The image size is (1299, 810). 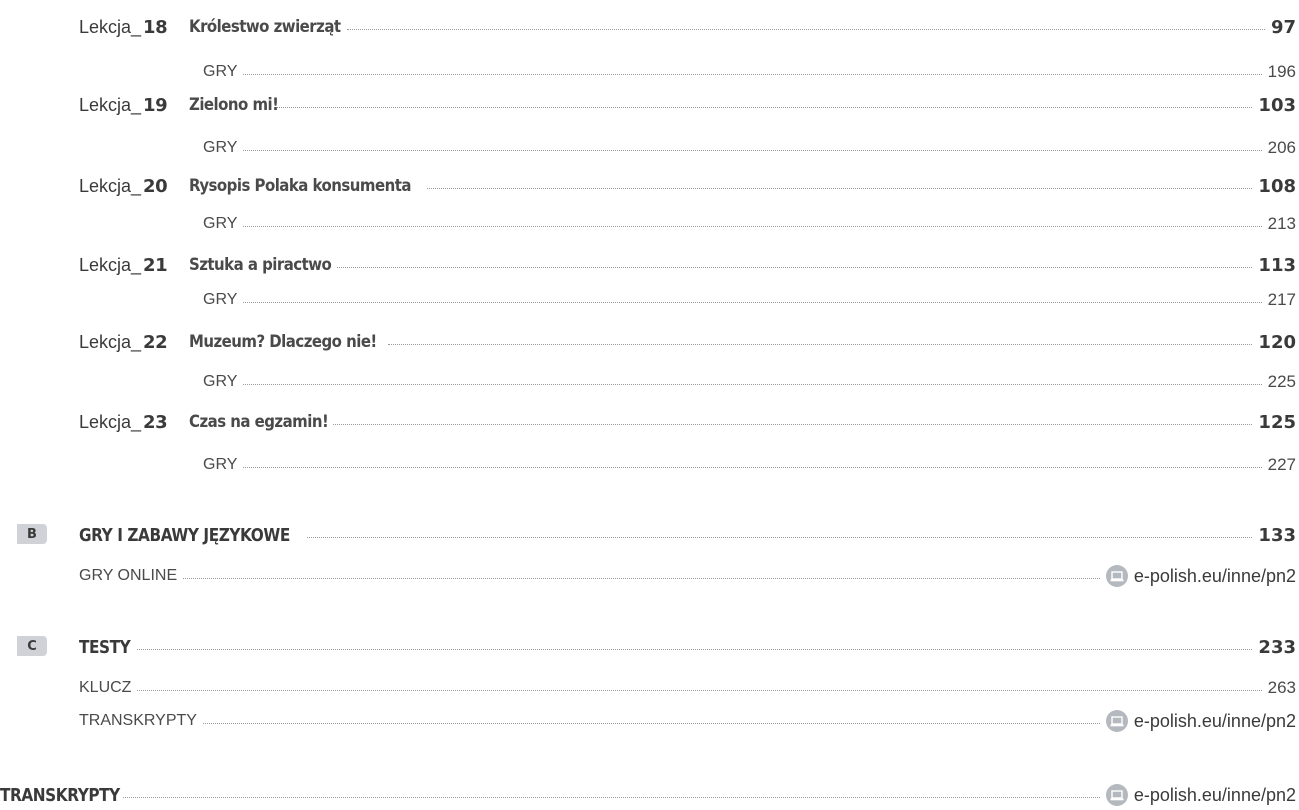 I want to click on section-tag-c: C, so click(x=32, y=646).